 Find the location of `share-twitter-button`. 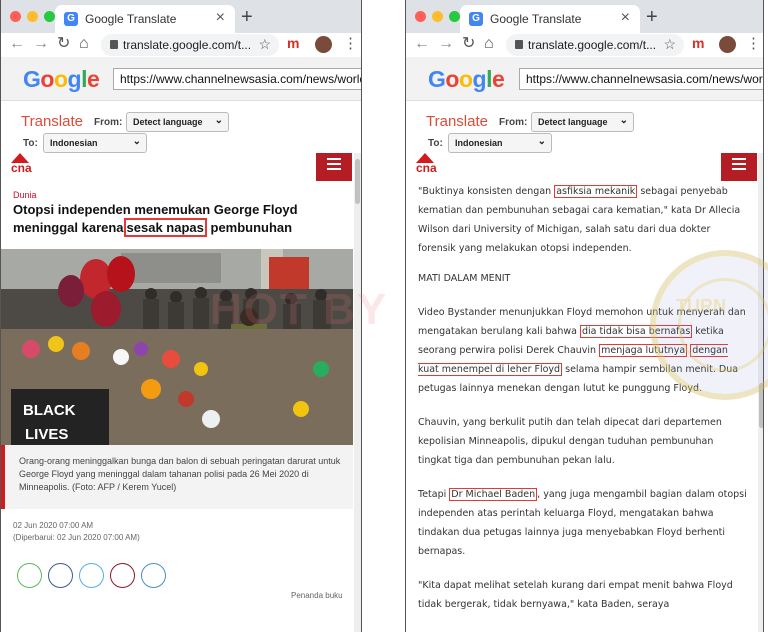

share-twitter-button is located at coordinates (91, 575).